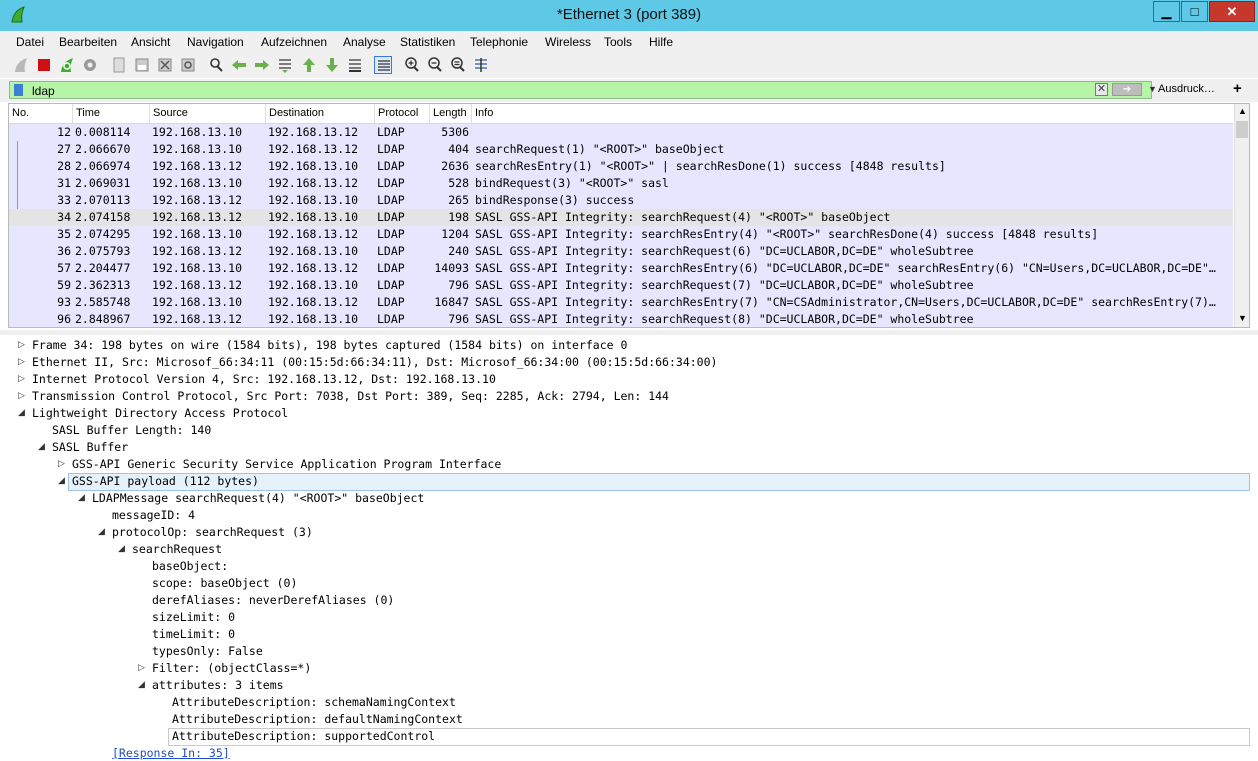 The height and width of the screenshot is (761, 1258). I want to click on go-first-icon, so click(309, 65).